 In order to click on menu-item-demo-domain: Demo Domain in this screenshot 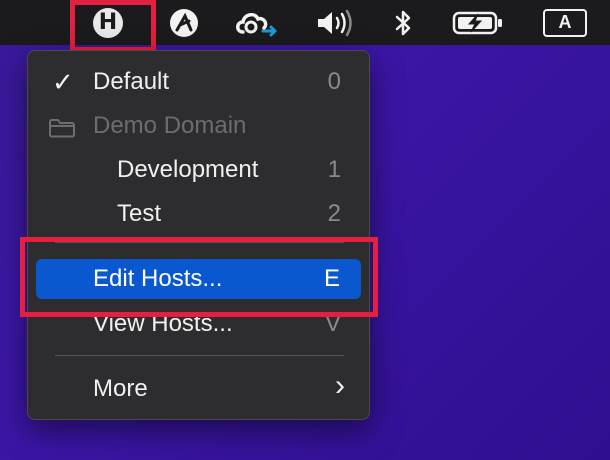, I will do `click(199, 126)`.